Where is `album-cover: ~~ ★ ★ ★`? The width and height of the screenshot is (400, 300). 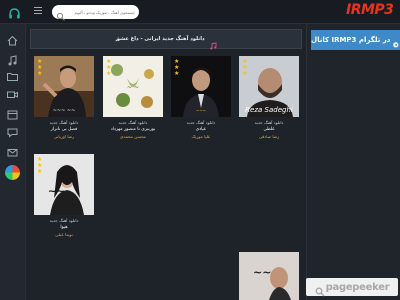 album-cover: ~~ ★ ★ ★ is located at coordinates (64, 184).